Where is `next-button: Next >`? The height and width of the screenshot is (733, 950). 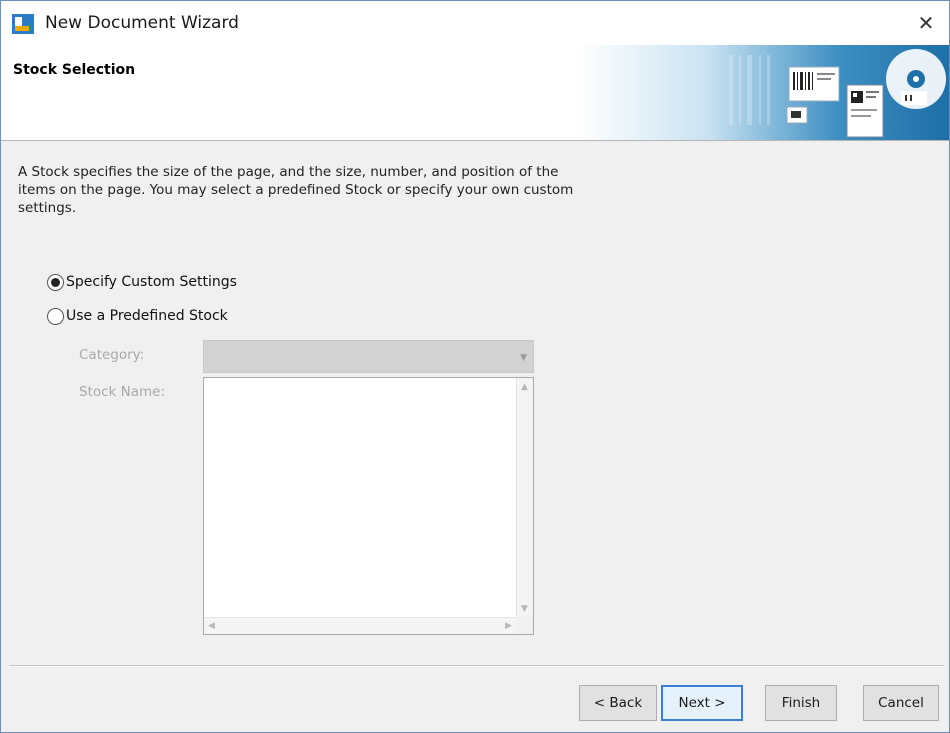
next-button: Next > is located at coordinates (702, 703).